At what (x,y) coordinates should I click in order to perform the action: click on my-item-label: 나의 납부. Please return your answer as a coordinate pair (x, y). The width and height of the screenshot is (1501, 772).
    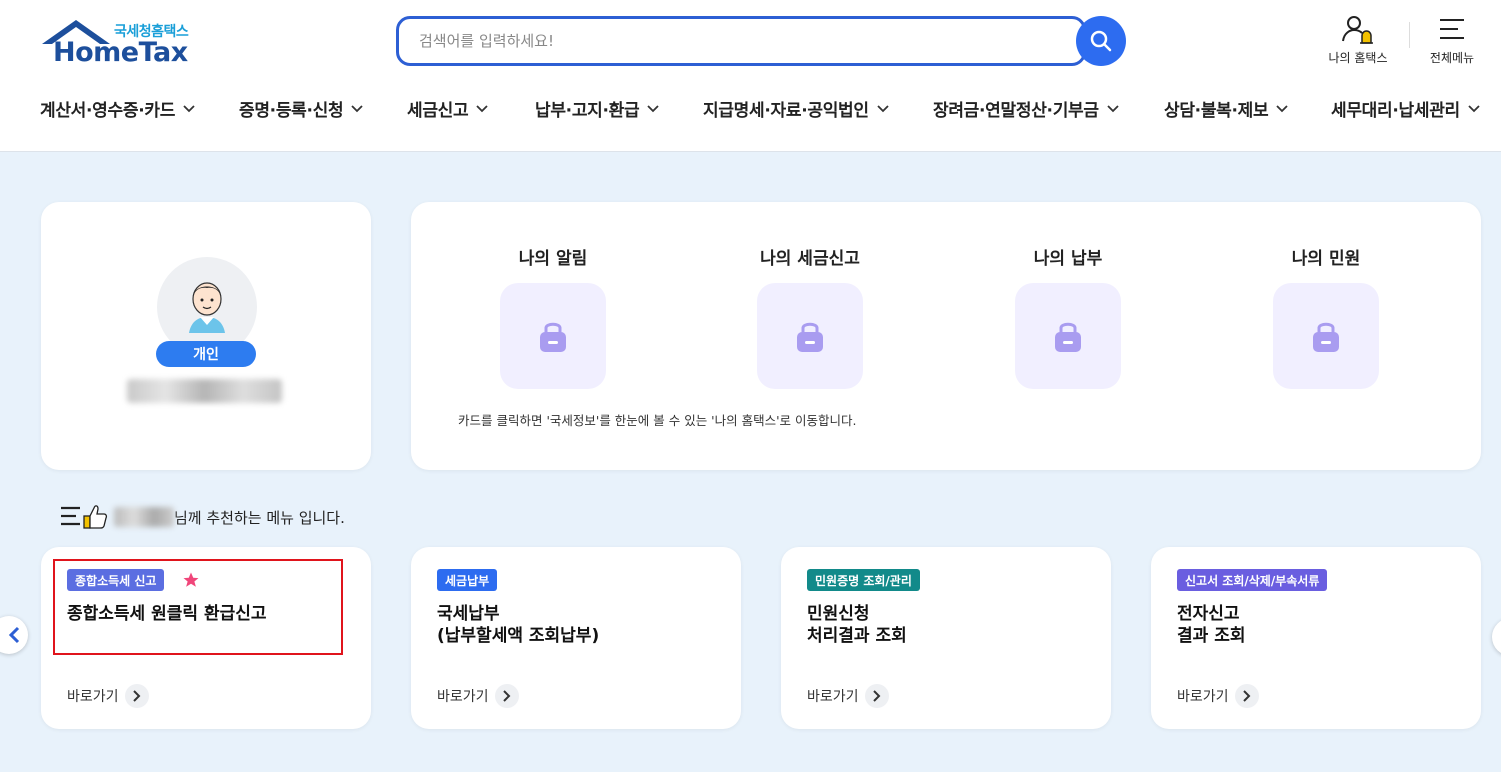
    Looking at the image, I should click on (1068, 259).